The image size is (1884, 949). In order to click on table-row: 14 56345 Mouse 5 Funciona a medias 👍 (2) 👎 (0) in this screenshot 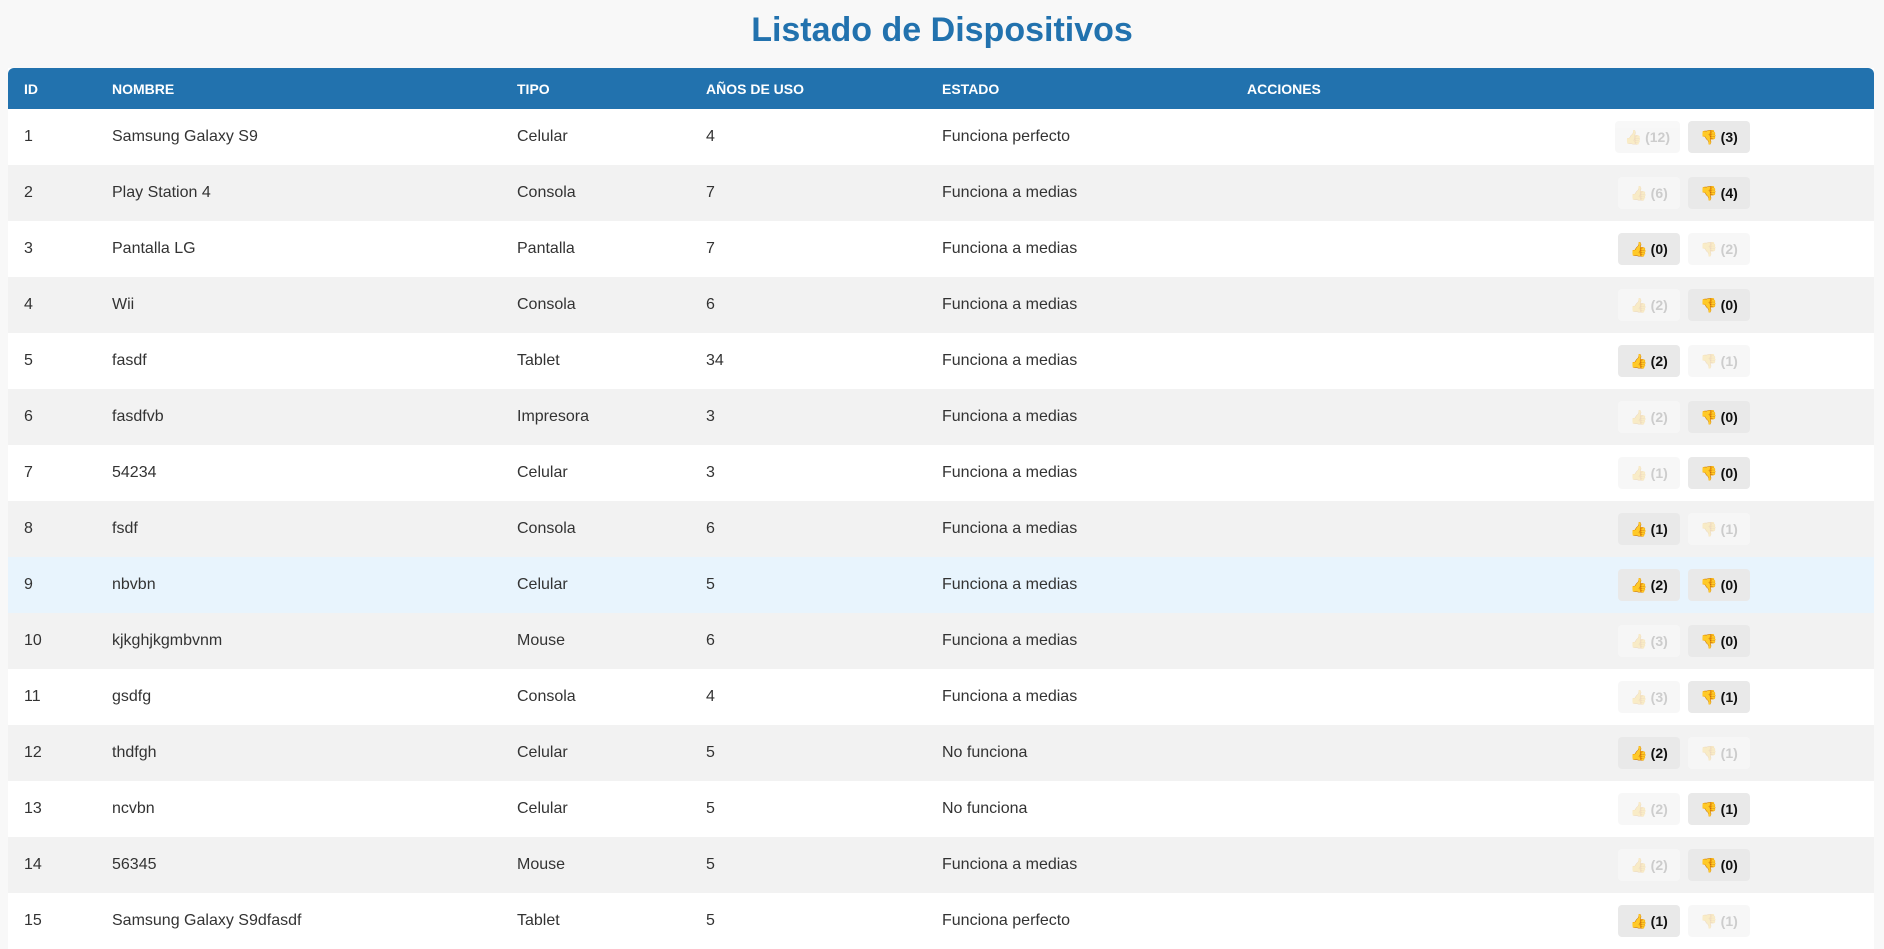, I will do `click(941, 865)`.